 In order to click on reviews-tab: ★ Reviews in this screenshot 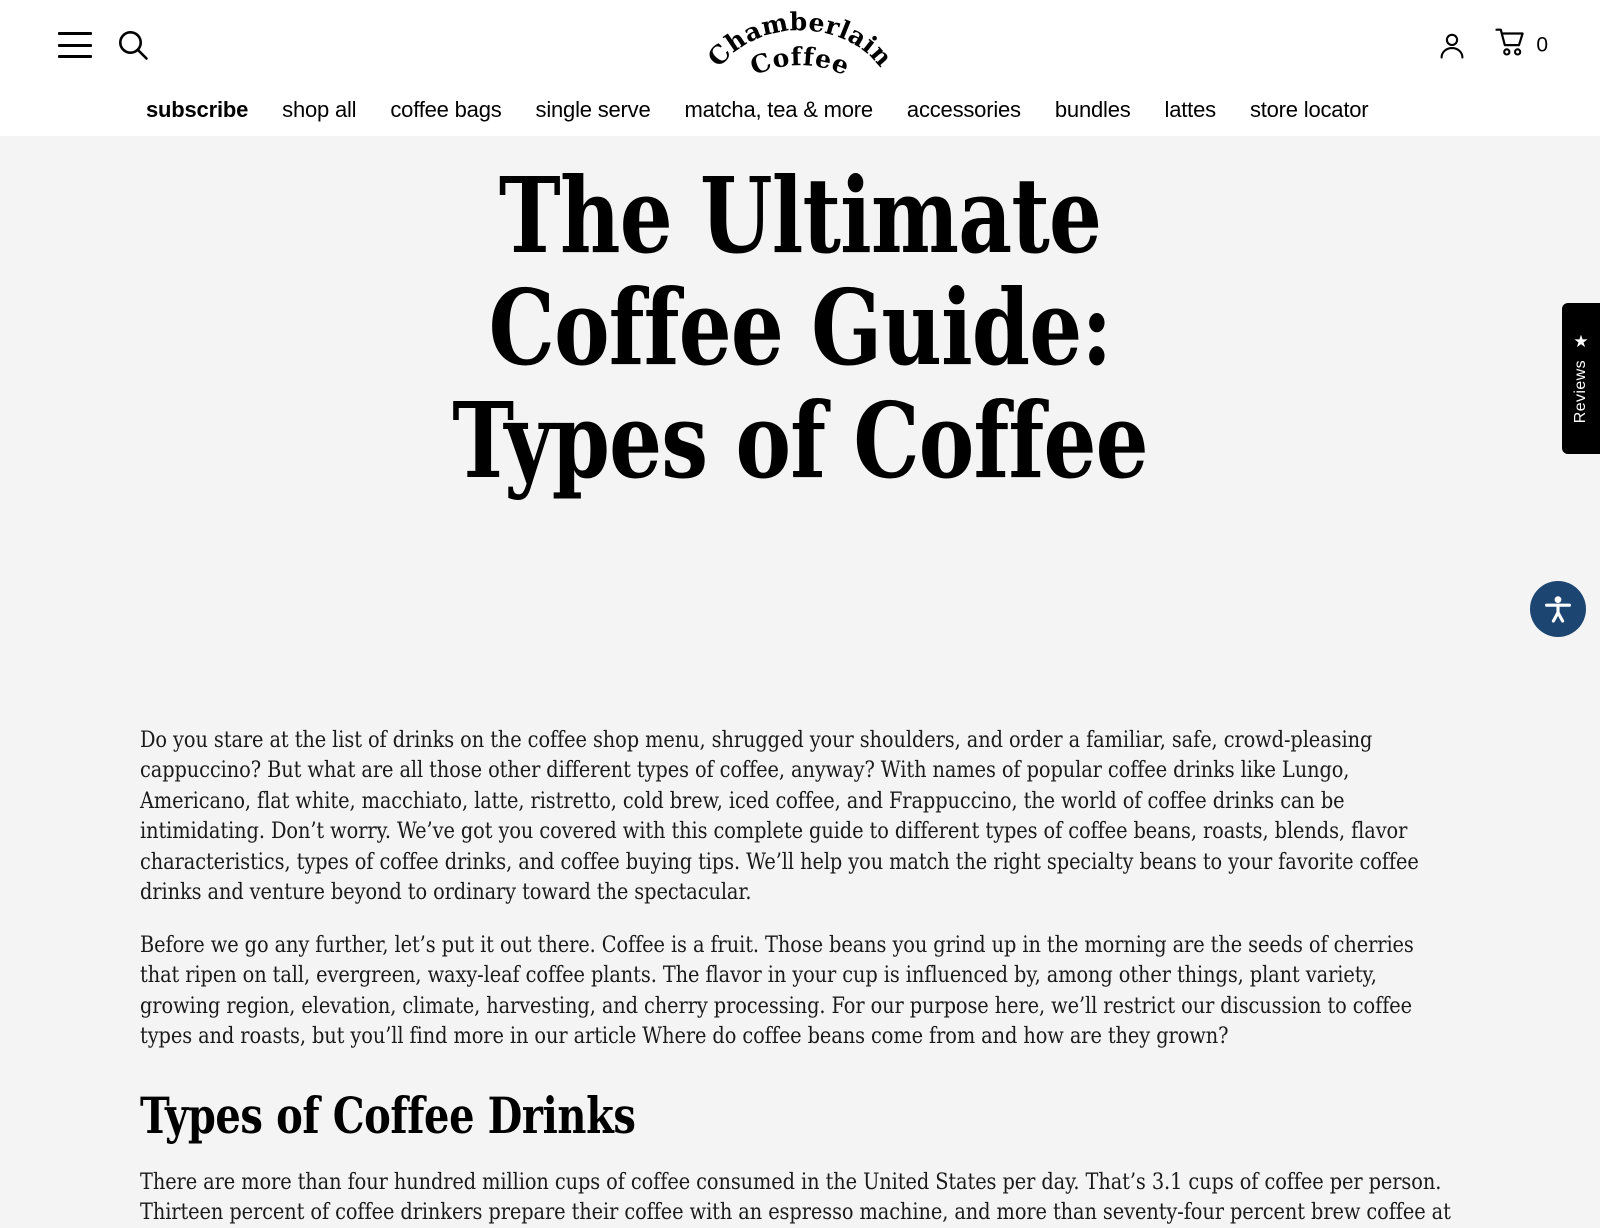, I will do `click(1581, 378)`.